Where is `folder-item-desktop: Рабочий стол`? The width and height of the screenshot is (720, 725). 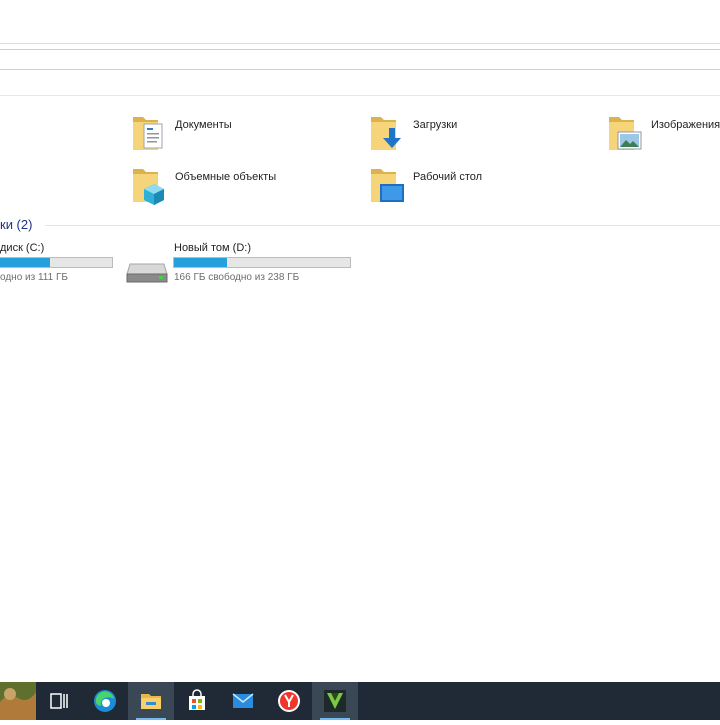 folder-item-desktop: Рабочий стол is located at coordinates (450, 189).